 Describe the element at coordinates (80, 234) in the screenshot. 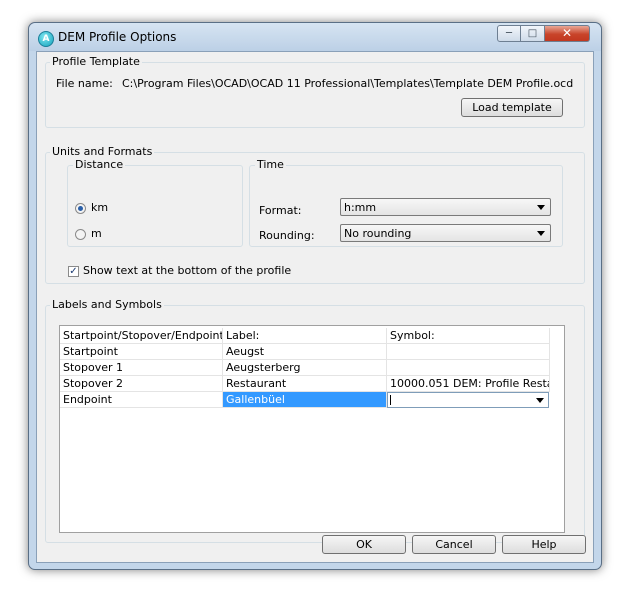

I see `distance-m-radio` at that location.